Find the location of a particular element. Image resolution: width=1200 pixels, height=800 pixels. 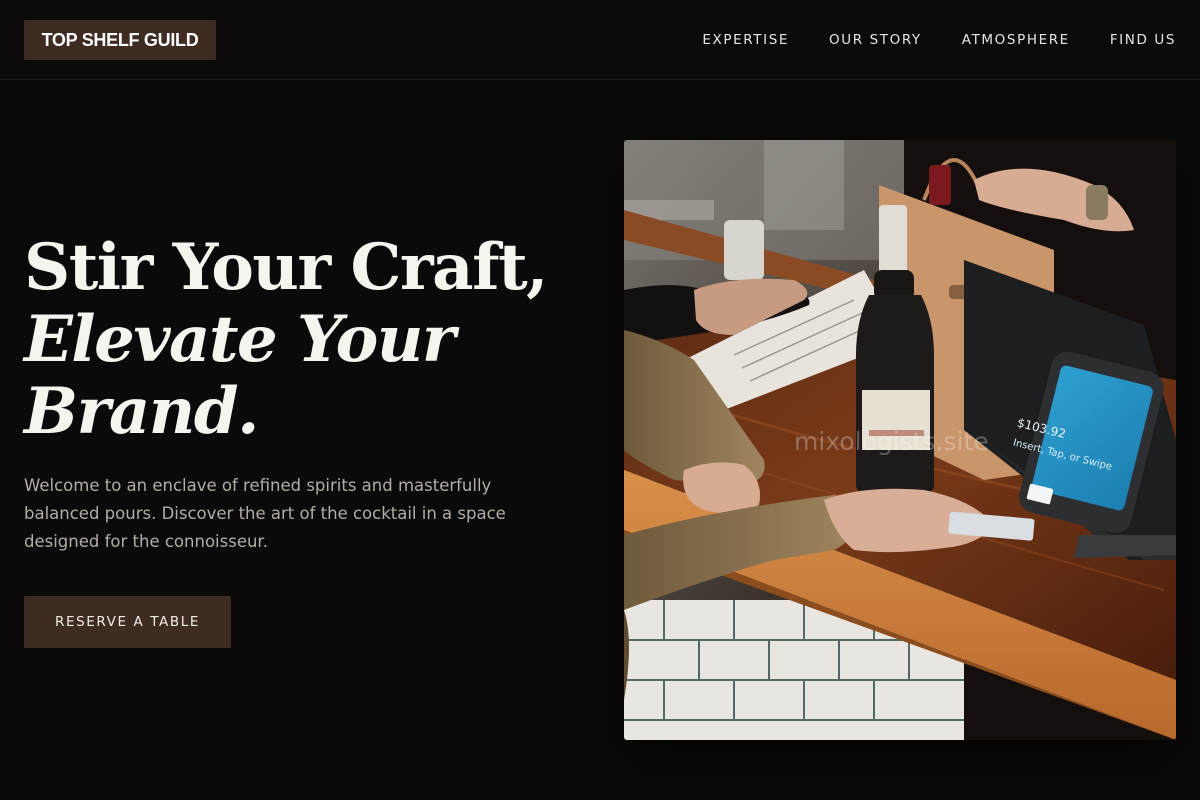

watermark-text: mixologists.site is located at coordinates (891, 441).